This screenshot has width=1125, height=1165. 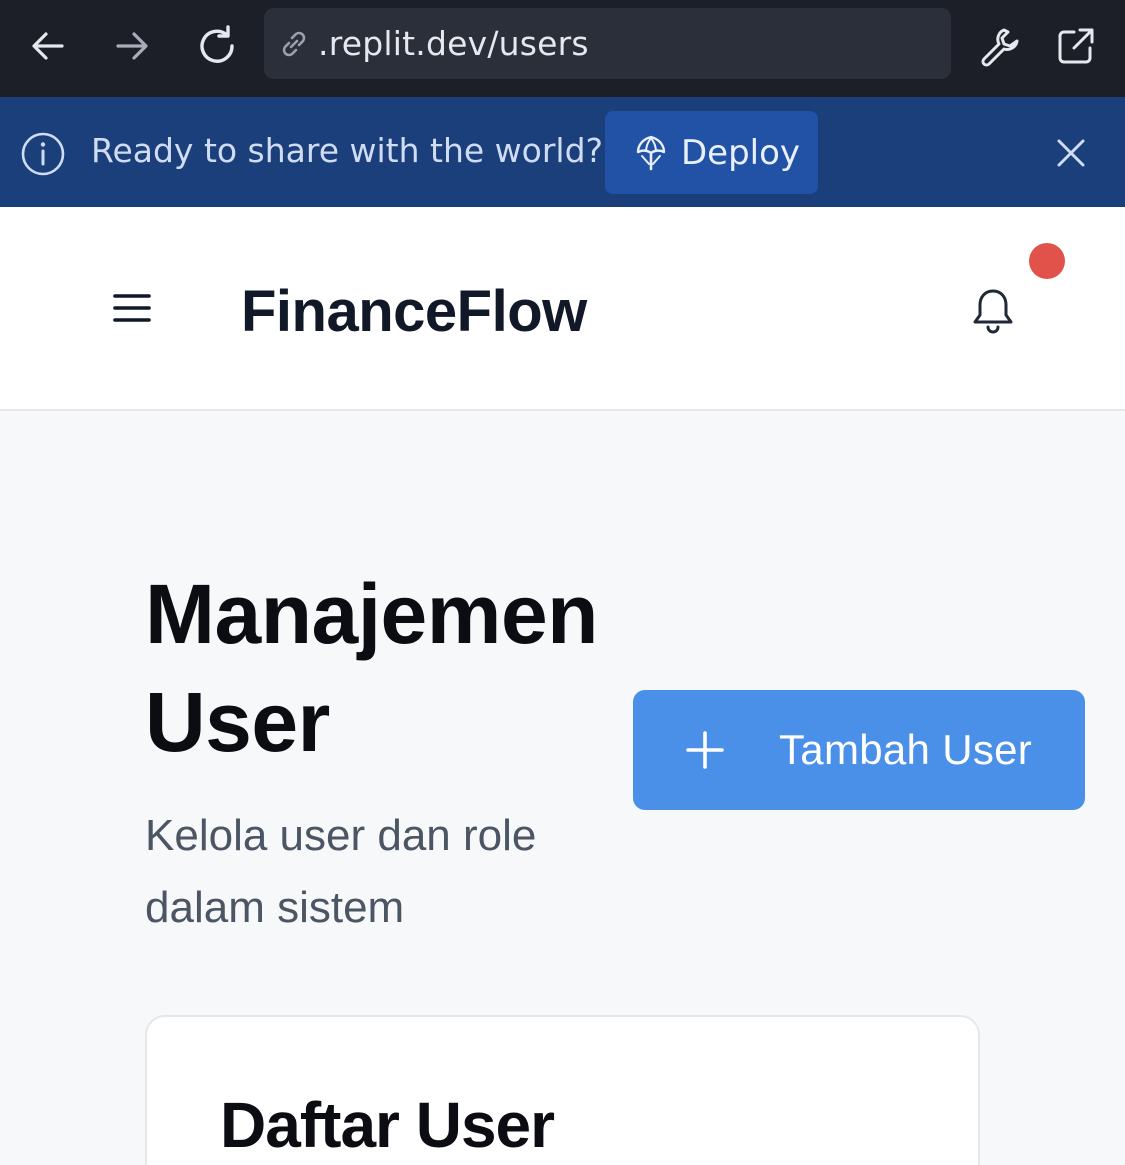 I want to click on reload-icon, so click(x=217, y=44).